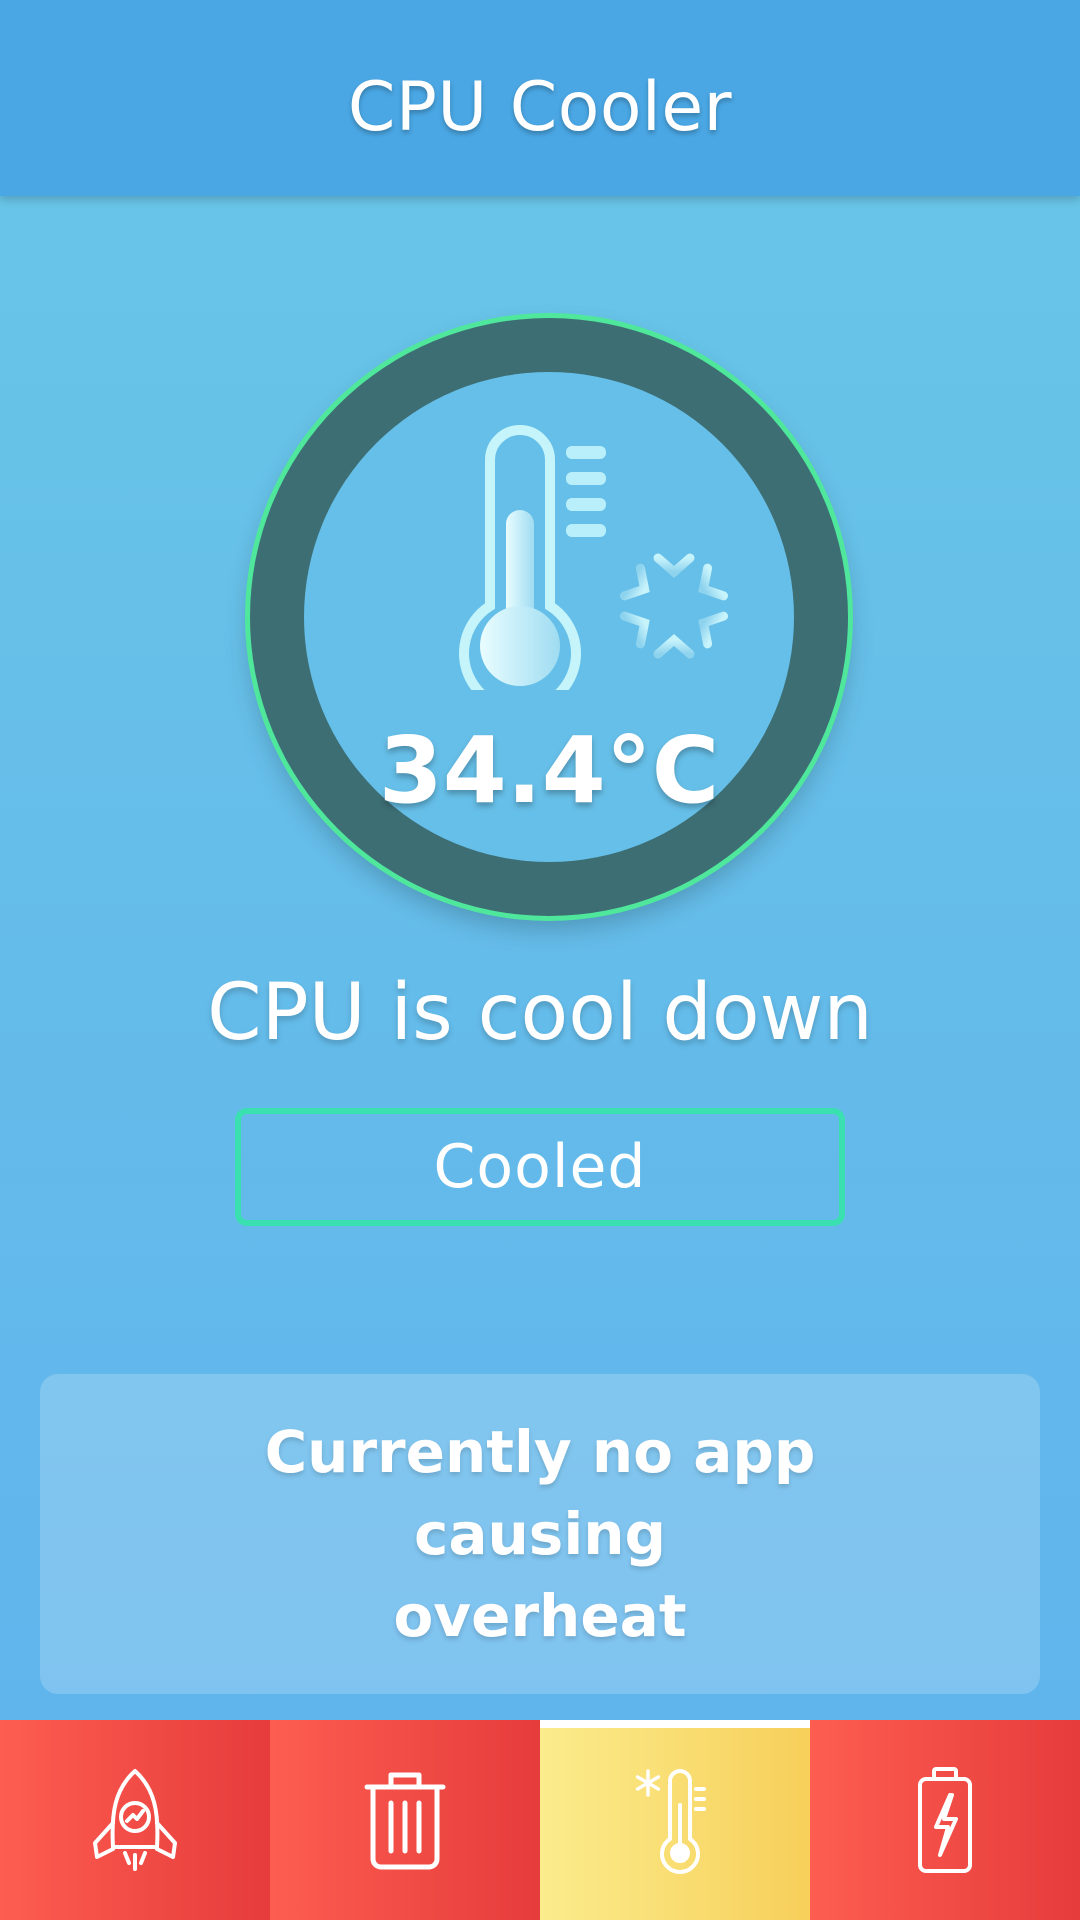  Describe the element at coordinates (549, 770) in the screenshot. I see `temperature-value: 34.4°C` at that location.